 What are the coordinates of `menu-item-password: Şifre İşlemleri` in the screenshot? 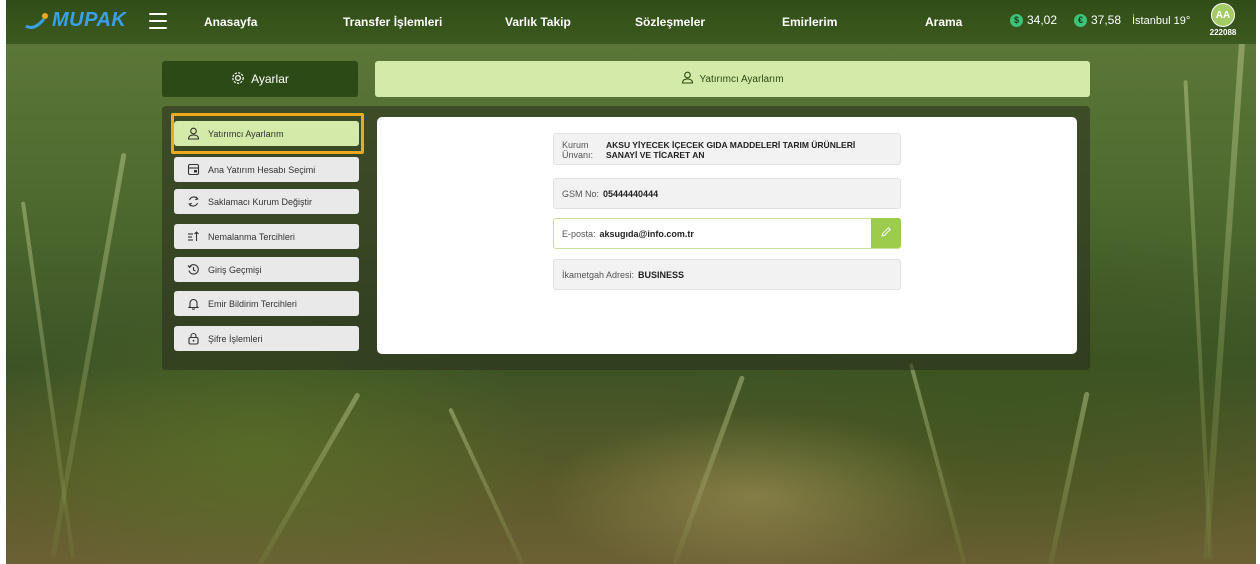 It's located at (266, 338).